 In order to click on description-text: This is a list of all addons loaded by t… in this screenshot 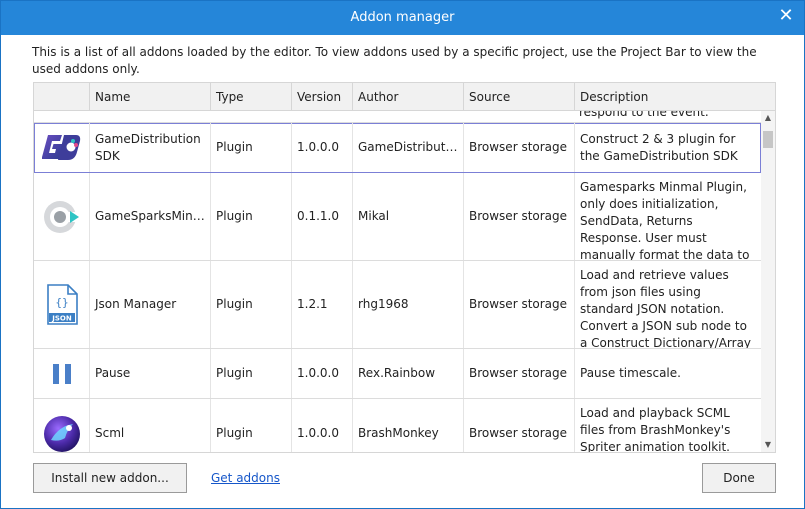, I will do `click(394, 60)`.